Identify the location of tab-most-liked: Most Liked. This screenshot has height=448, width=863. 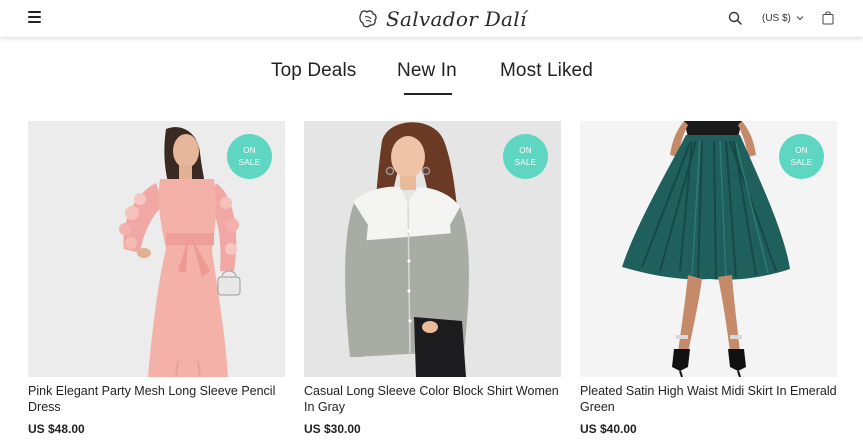
(546, 71).